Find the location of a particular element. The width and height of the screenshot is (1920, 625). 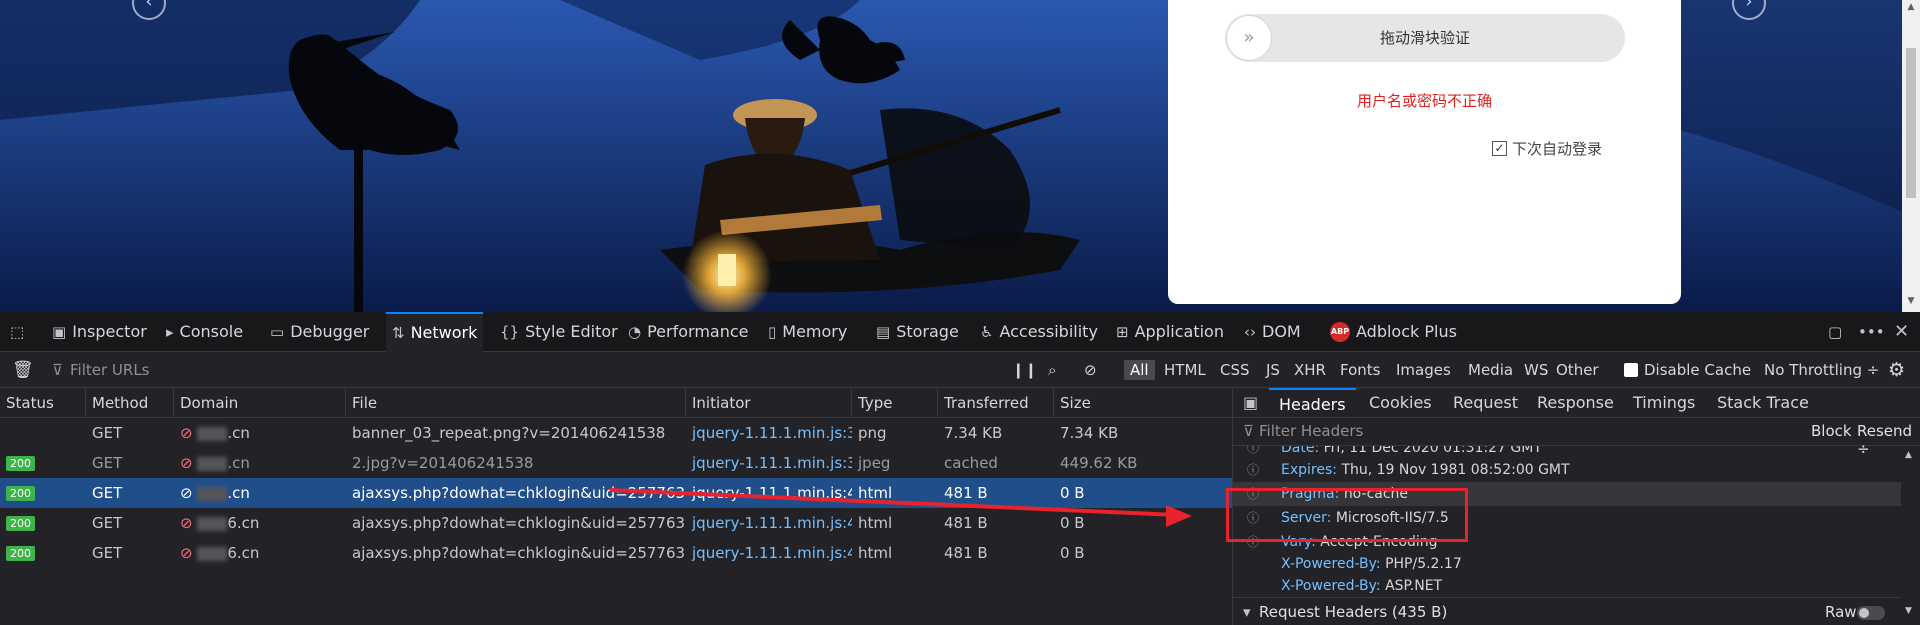

tab-headers: Headers is located at coordinates (1312, 403).